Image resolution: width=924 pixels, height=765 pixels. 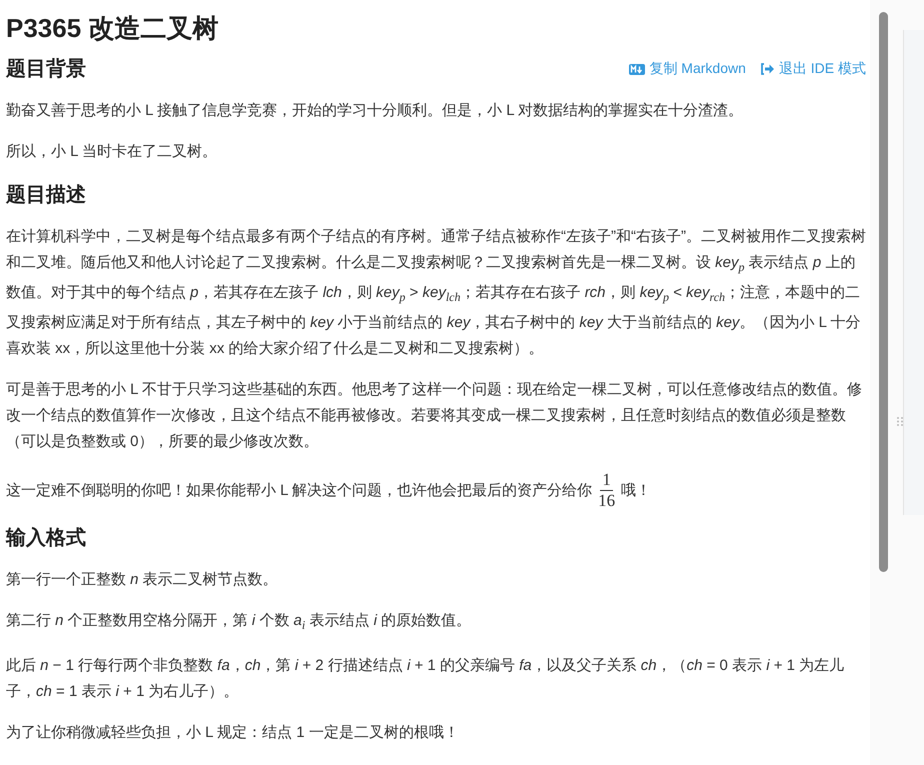 What do you see at coordinates (239, 622) in the screenshot?
I see `paragraph: 第二行 n 个正整数用空格分隔开，第 i 个数 a$_{i}$ 表示结点 i 的原始数值。` at bounding box center [239, 622].